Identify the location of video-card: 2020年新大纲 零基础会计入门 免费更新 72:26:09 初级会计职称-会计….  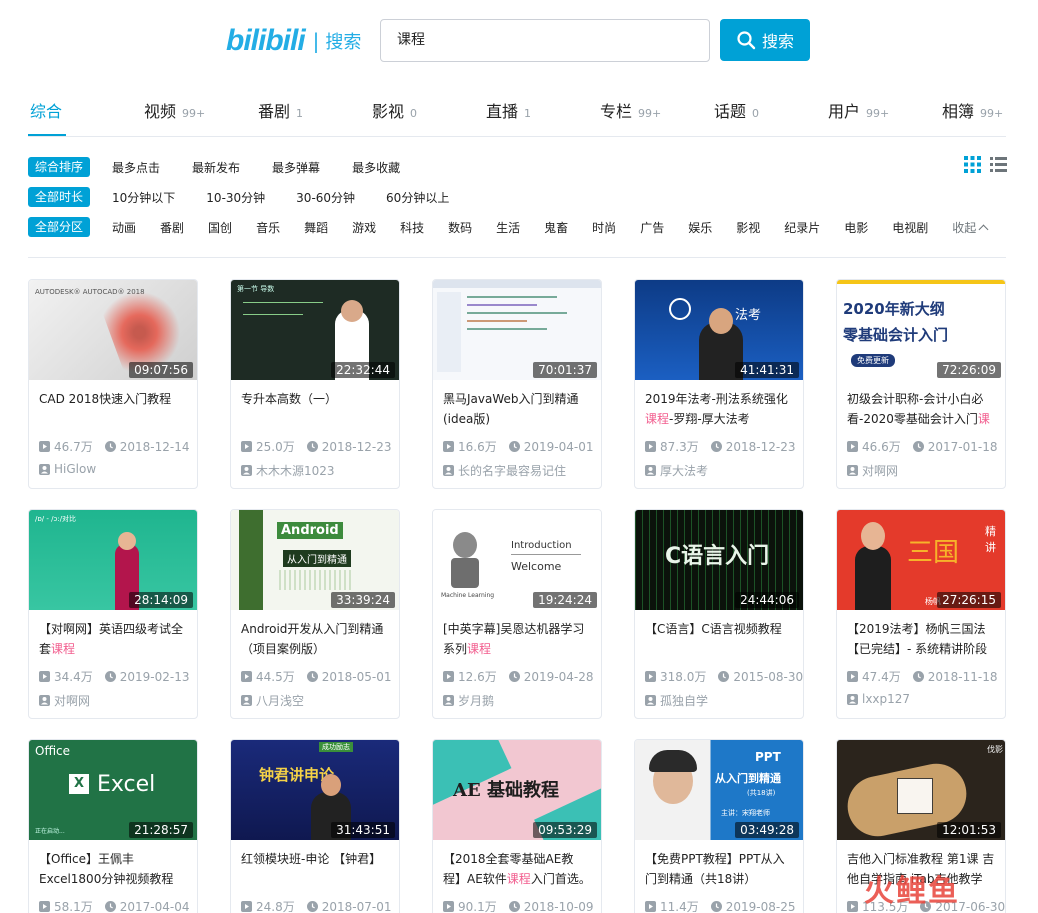
(921, 384).